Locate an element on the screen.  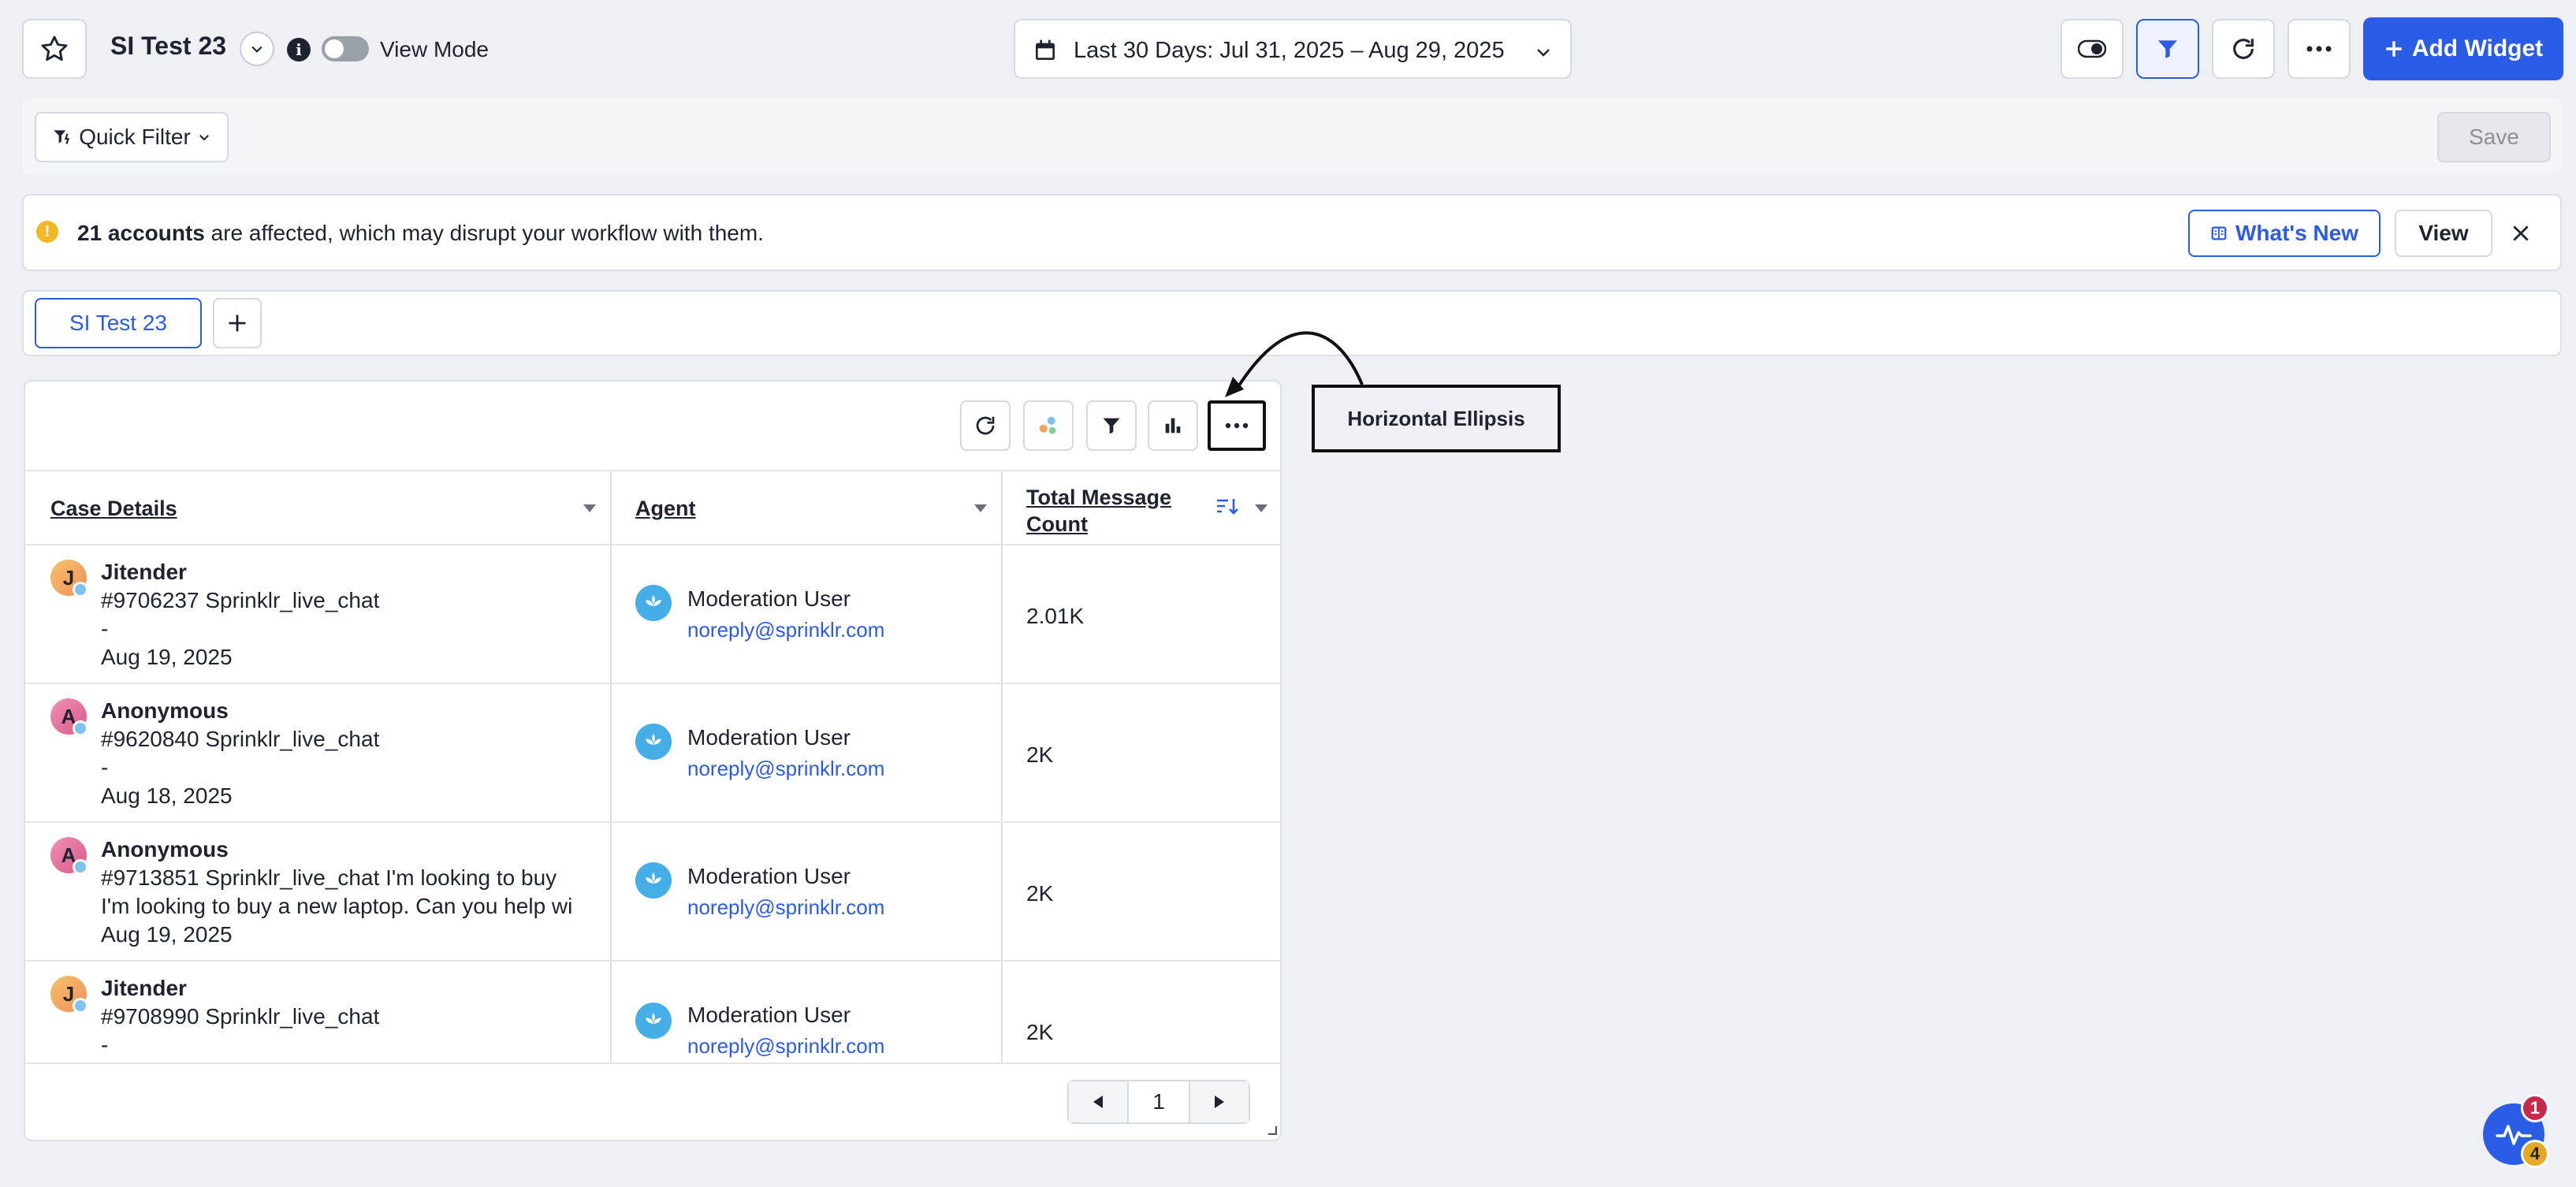
ai-dots-icon is located at coordinates (1047, 425).